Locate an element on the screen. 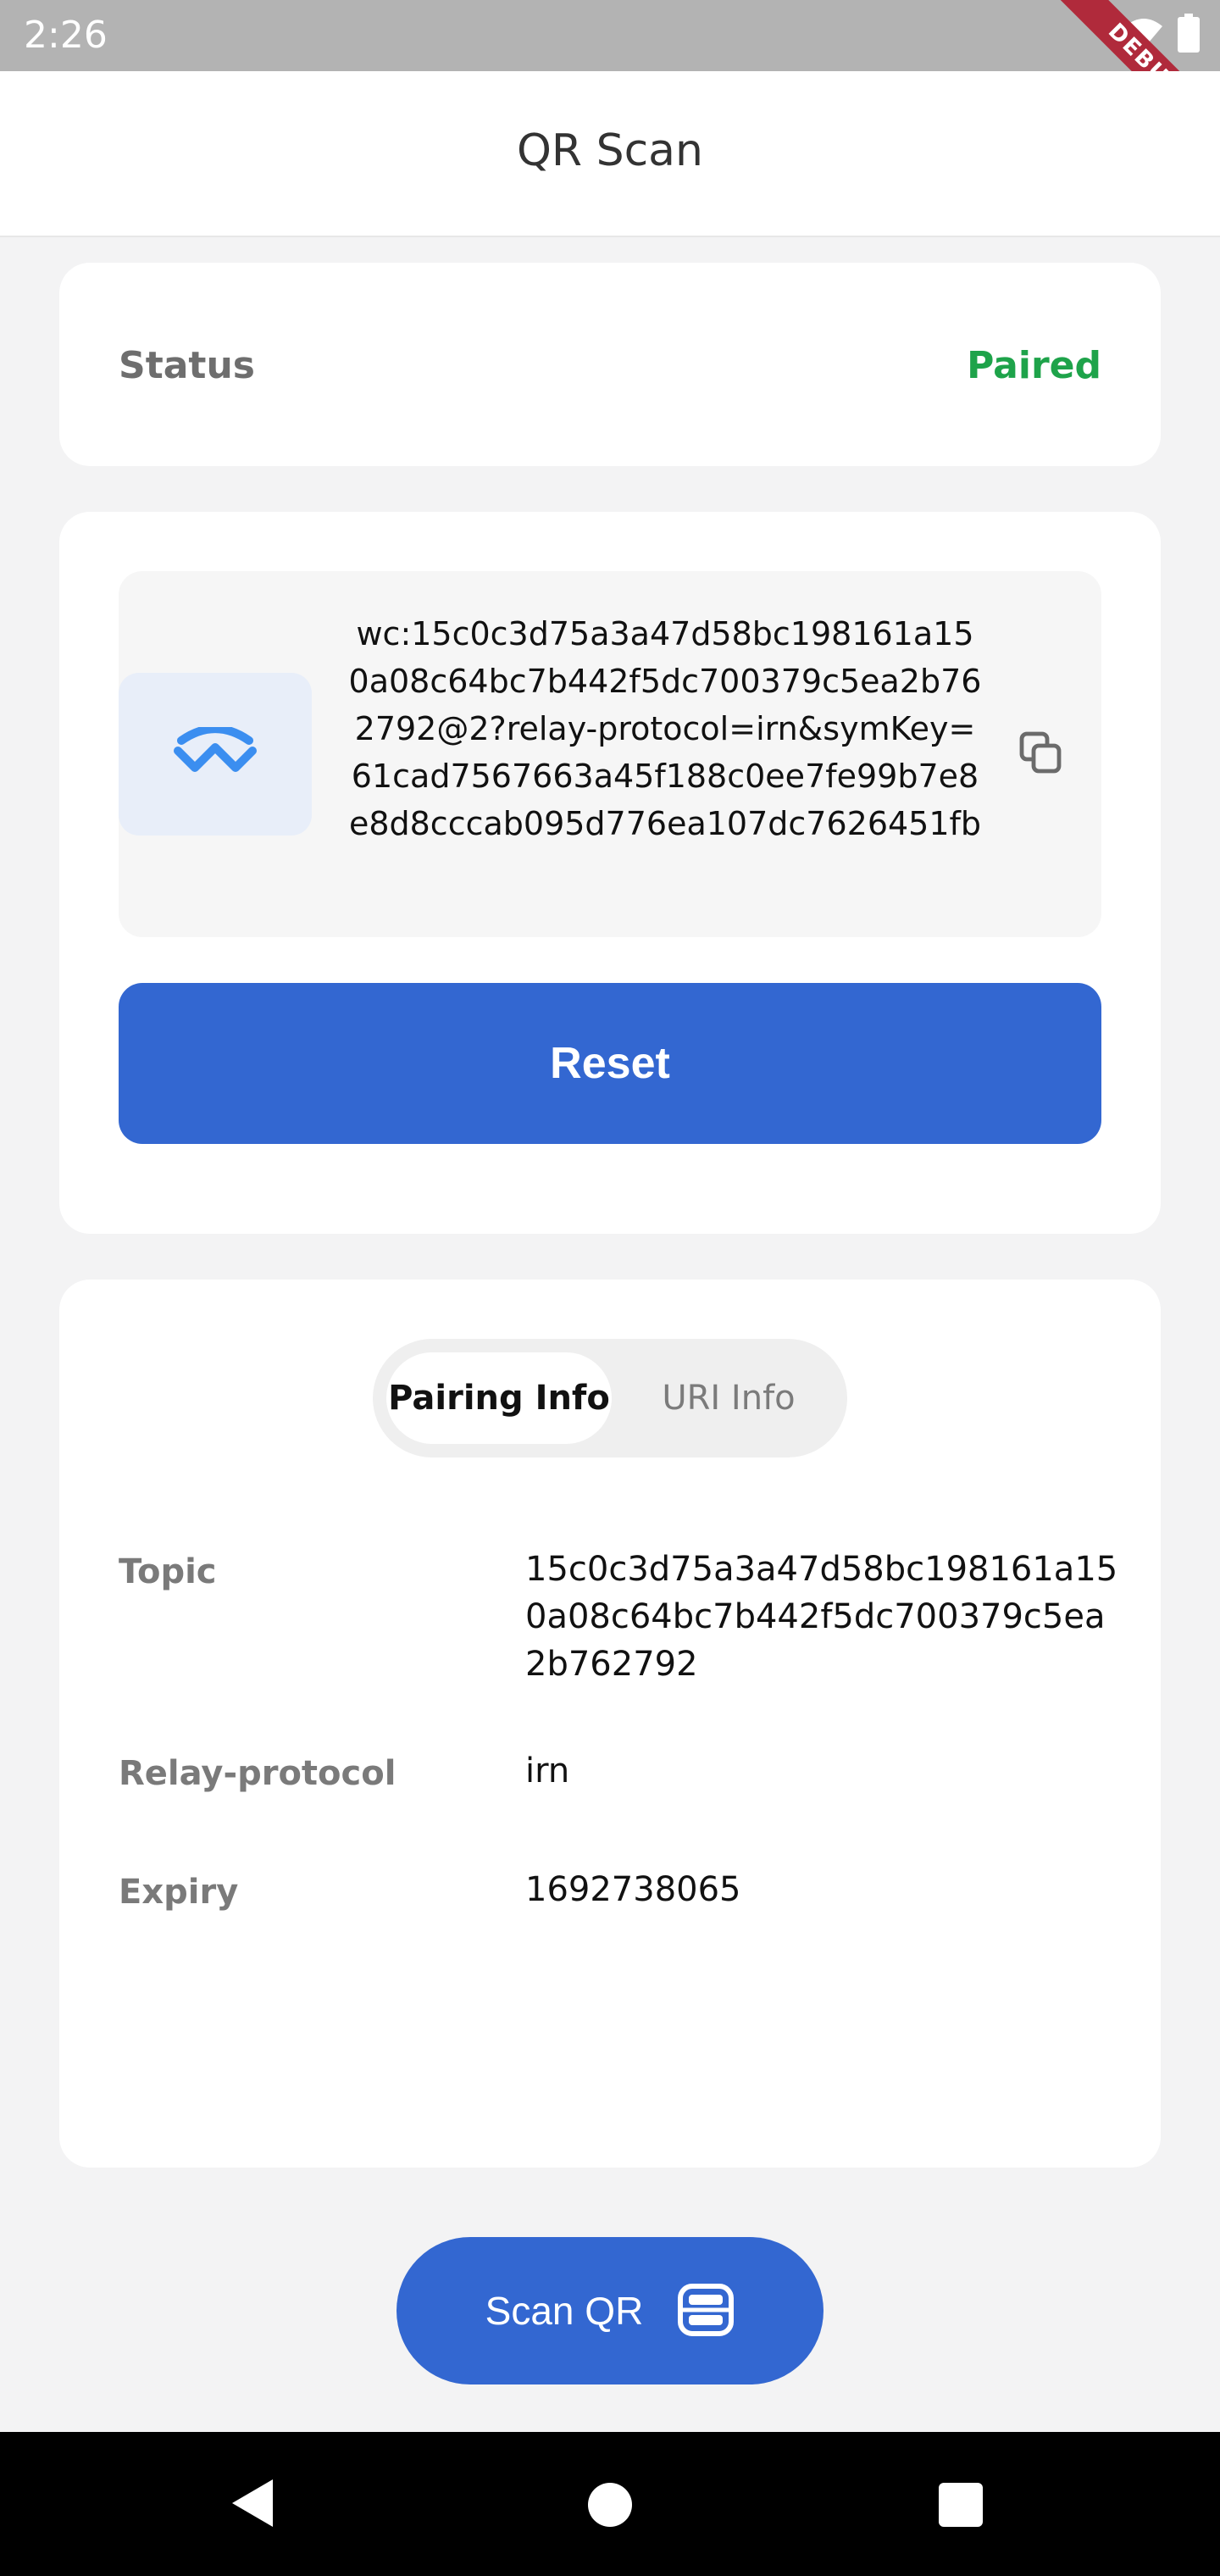  home-icon is located at coordinates (610, 2505).